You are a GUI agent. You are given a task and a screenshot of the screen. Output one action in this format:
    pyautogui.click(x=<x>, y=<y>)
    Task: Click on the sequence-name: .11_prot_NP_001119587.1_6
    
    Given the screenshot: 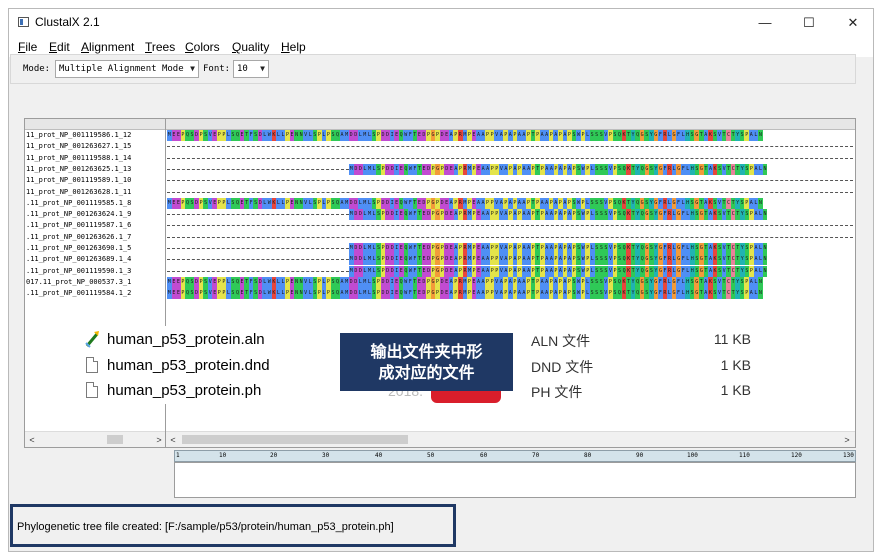 What is the action you would take?
    pyautogui.click(x=95, y=225)
    